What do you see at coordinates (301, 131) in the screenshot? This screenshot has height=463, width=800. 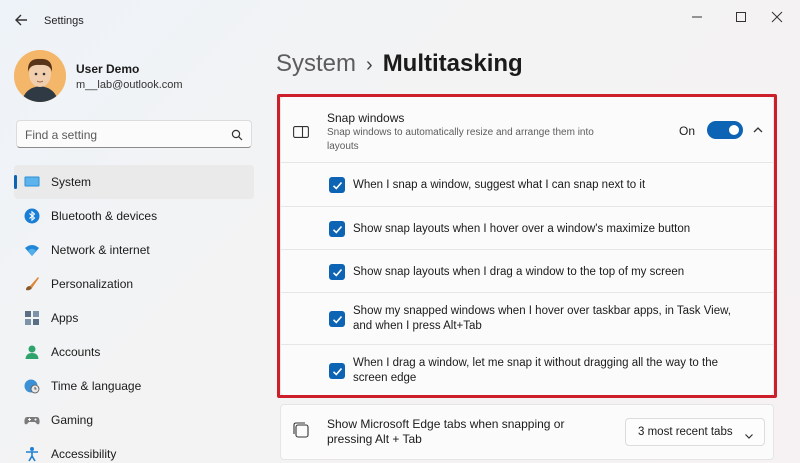 I see `snap-window-icon` at bounding box center [301, 131].